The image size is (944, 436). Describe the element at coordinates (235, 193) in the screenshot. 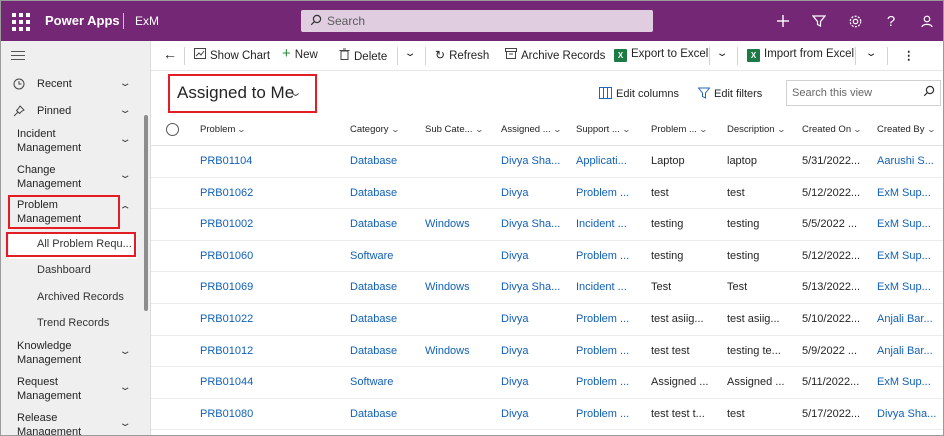

I see `cell-problem-id: PRB01062` at that location.